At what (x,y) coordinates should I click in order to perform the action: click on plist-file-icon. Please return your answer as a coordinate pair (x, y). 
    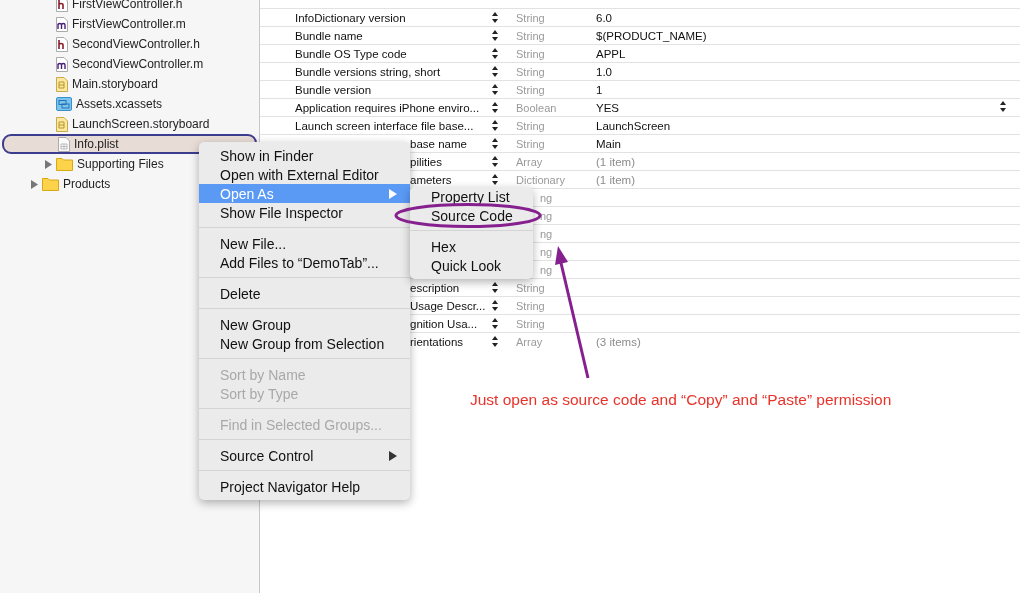
    Looking at the image, I should click on (64, 144).